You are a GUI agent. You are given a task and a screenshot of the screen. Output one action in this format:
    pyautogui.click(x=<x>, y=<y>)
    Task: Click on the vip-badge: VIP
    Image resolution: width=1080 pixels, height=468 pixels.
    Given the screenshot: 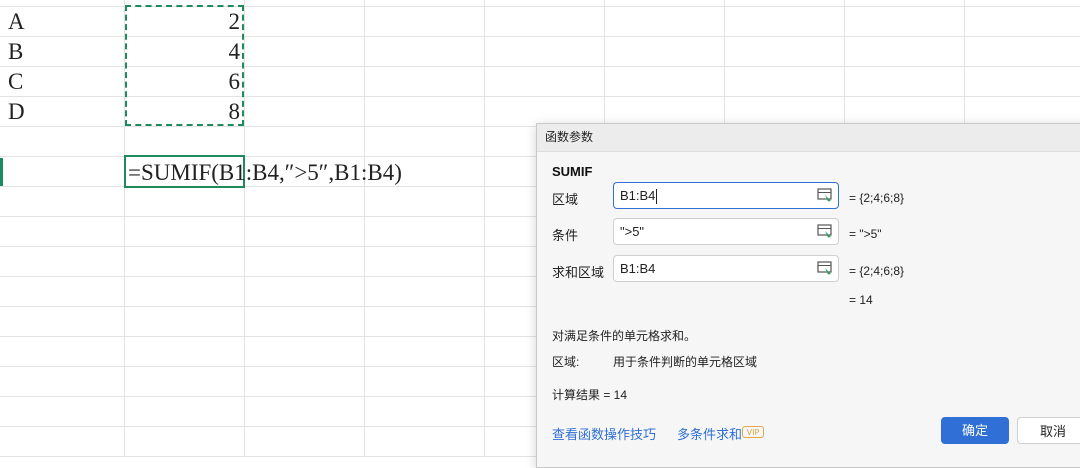 What is the action you would take?
    pyautogui.click(x=753, y=432)
    